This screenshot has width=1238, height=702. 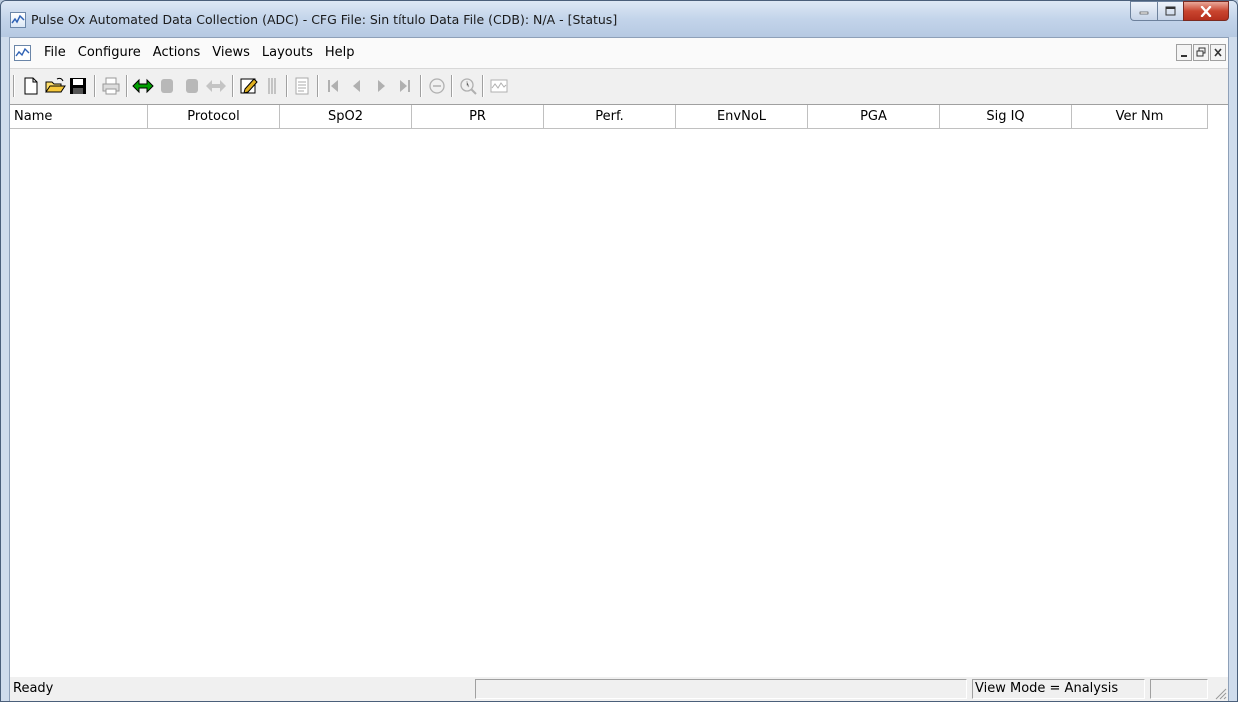 I want to click on child-restore-button, so click(x=1201, y=52).